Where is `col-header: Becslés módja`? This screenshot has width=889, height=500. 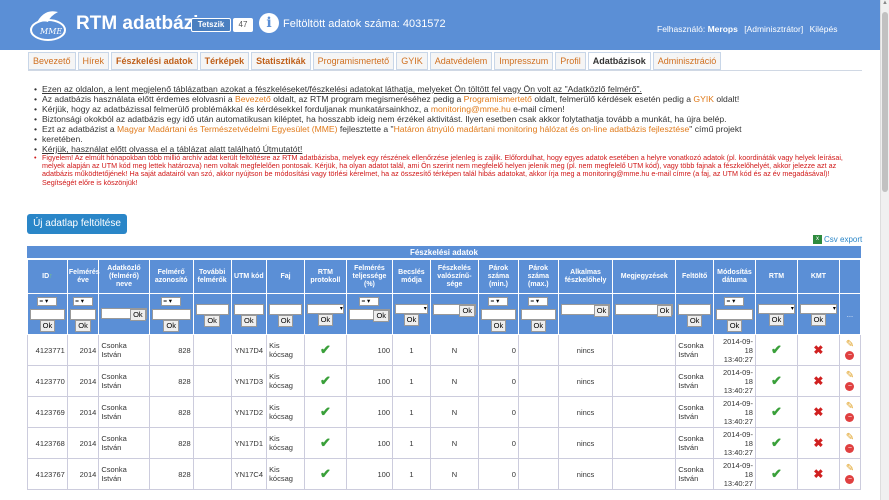 col-header: Becslés módja is located at coordinates (411, 276).